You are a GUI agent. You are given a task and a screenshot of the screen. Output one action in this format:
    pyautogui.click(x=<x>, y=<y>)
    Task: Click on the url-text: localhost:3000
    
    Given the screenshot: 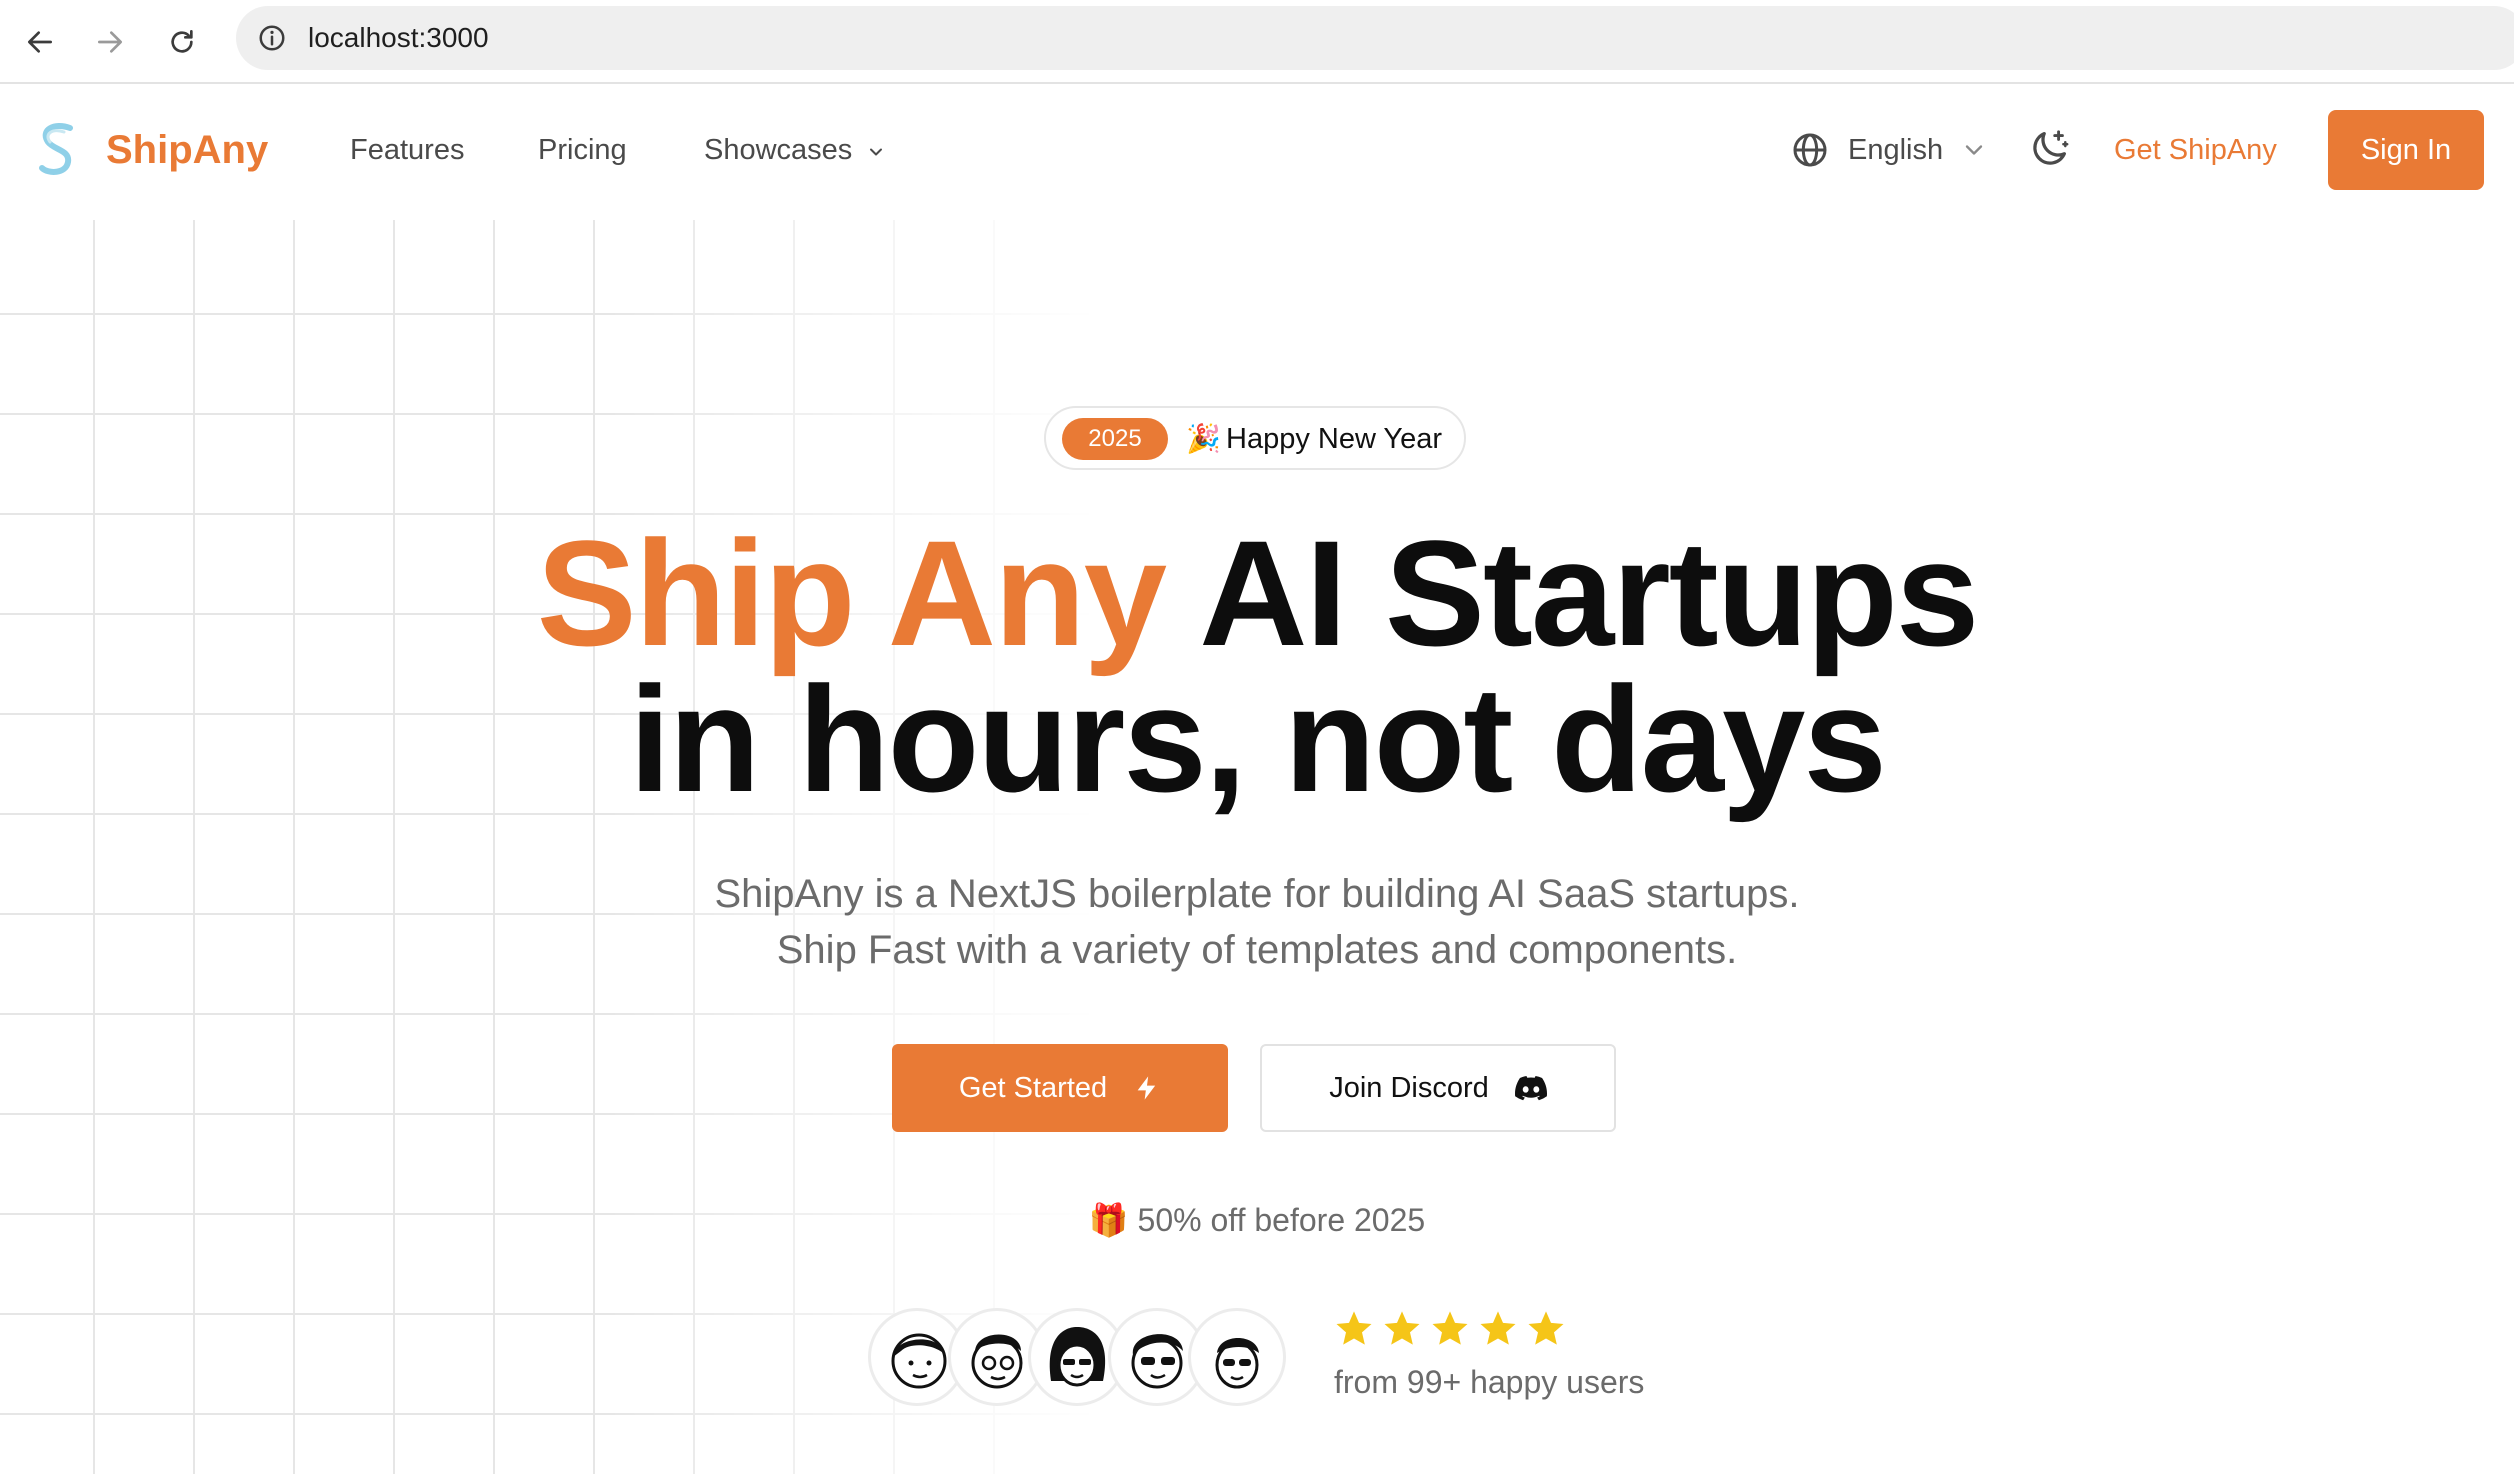 What is the action you would take?
    pyautogui.click(x=398, y=38)
    